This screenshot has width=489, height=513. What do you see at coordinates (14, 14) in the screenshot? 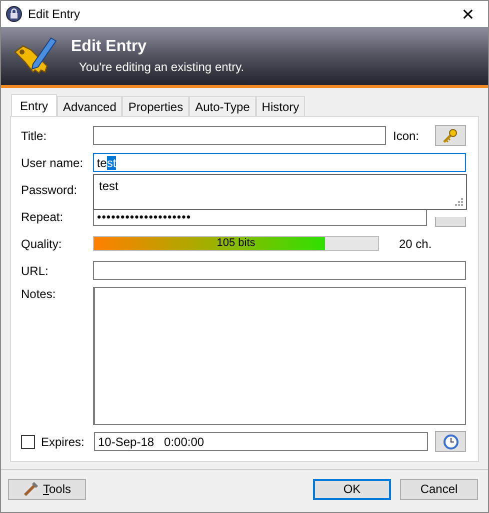
I see `lock-icon` at bounding box center [14, 14].